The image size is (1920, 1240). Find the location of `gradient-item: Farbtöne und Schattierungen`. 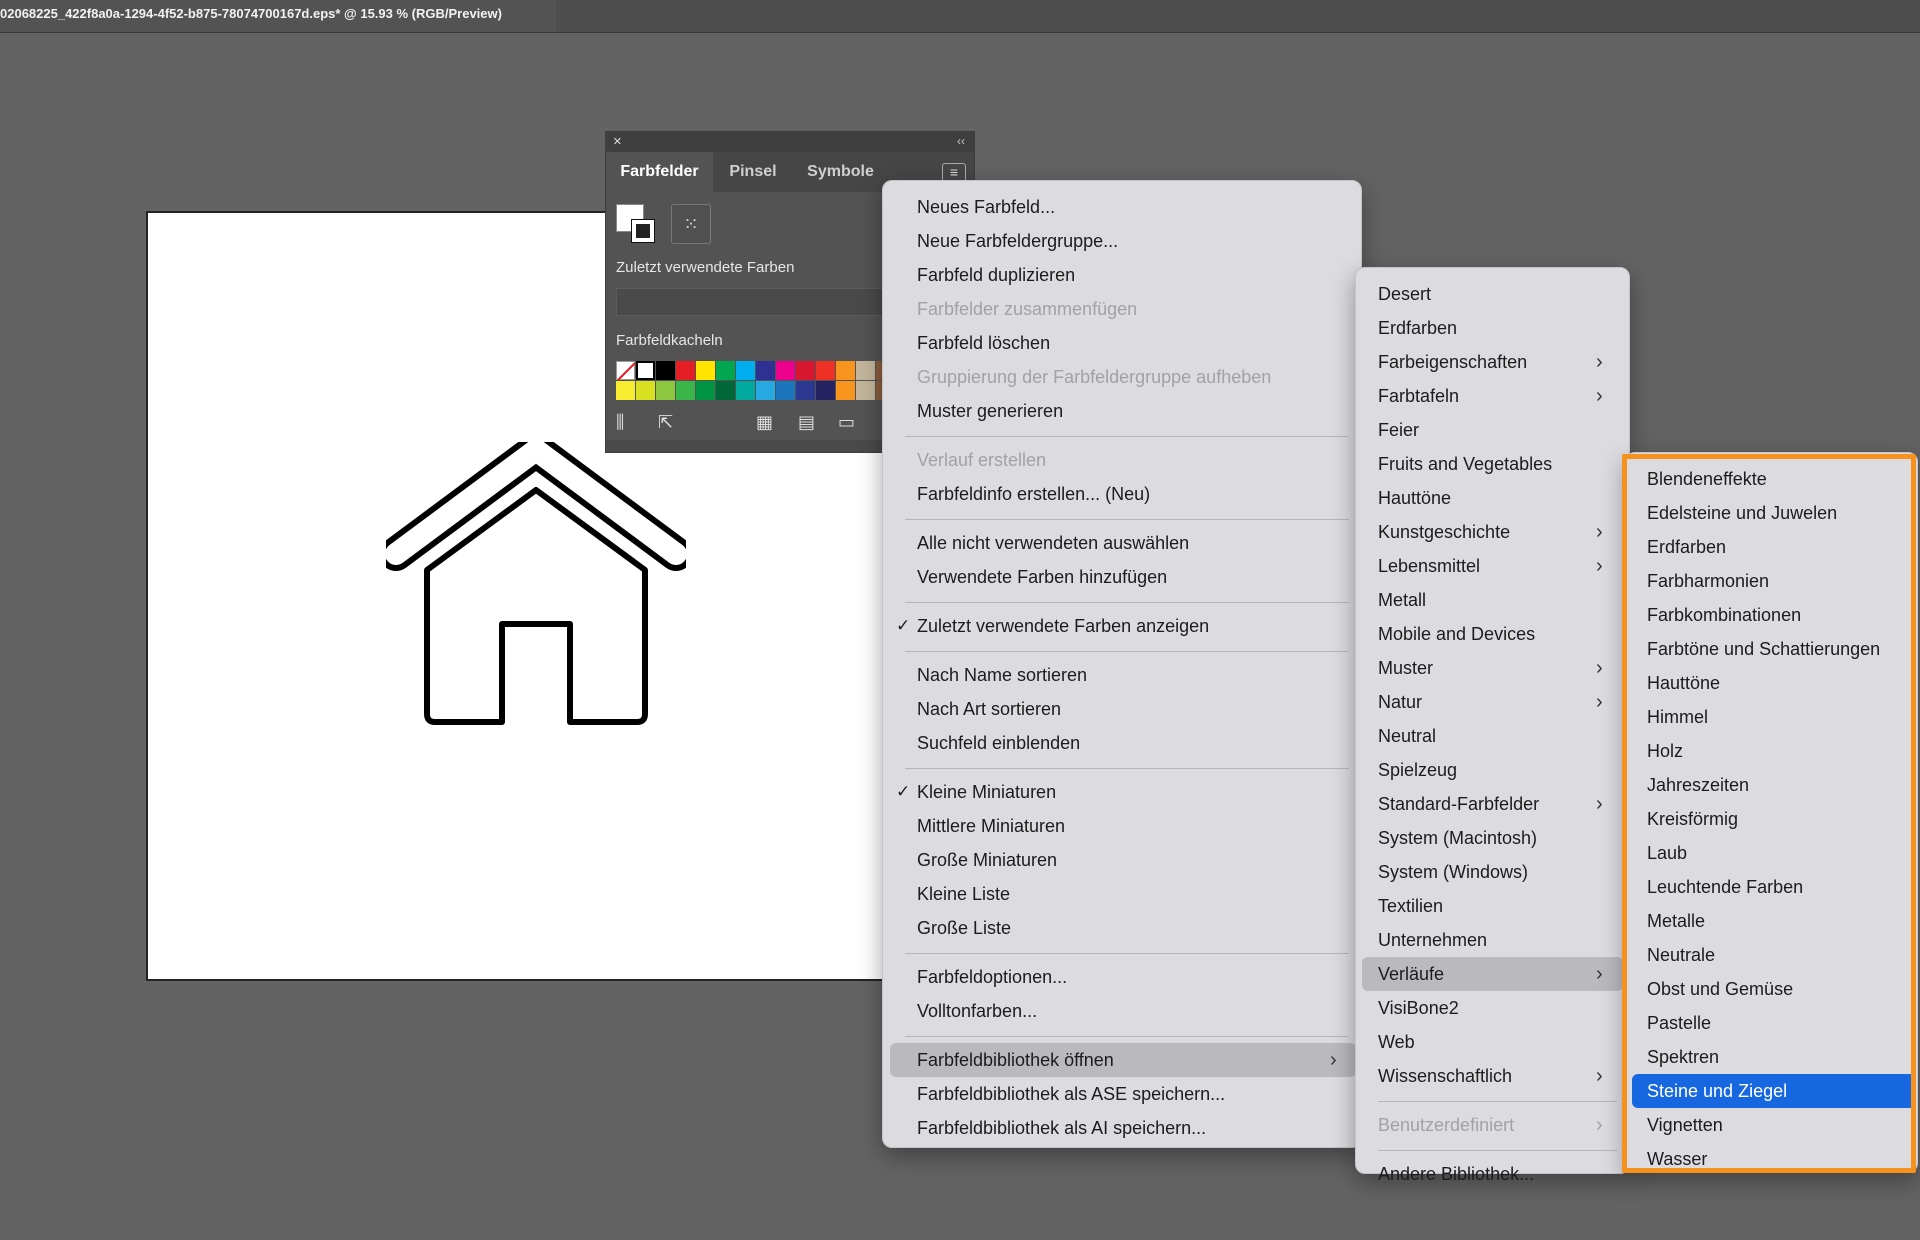

gradient-item: Farbtöne und Schattierungen is located at coordinates (1772, 649).